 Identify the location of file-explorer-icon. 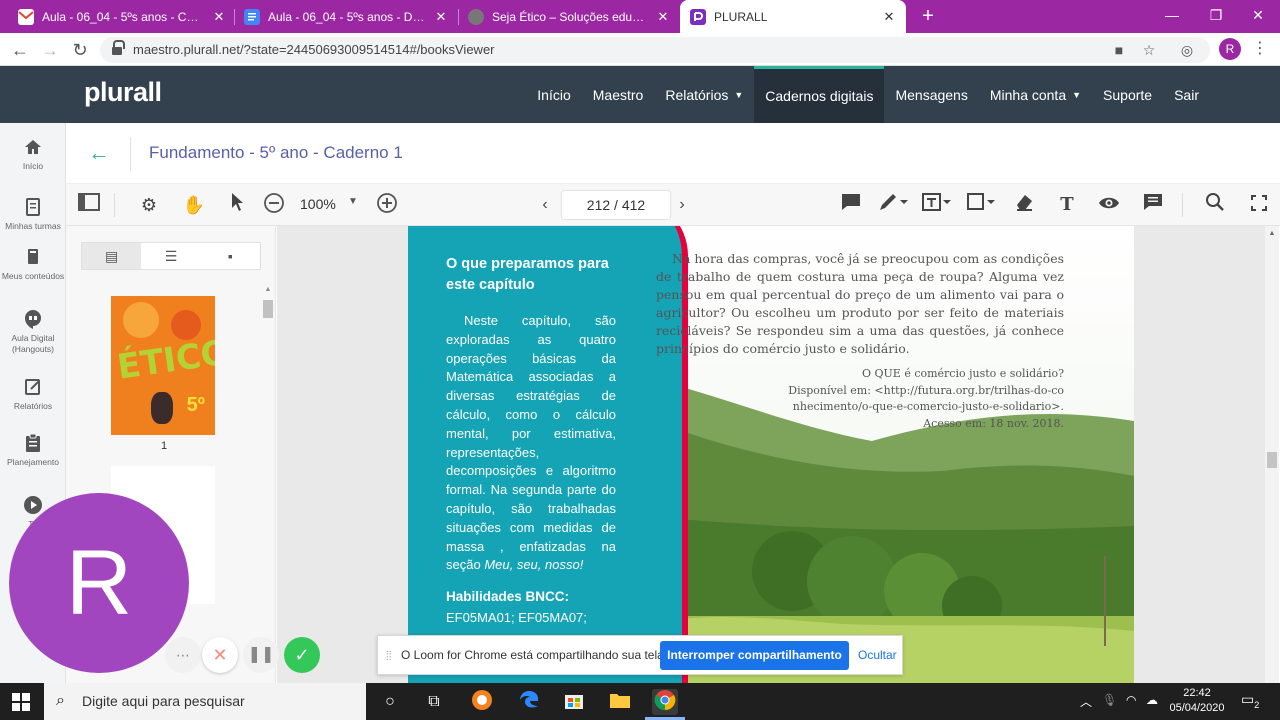
(620, 702).